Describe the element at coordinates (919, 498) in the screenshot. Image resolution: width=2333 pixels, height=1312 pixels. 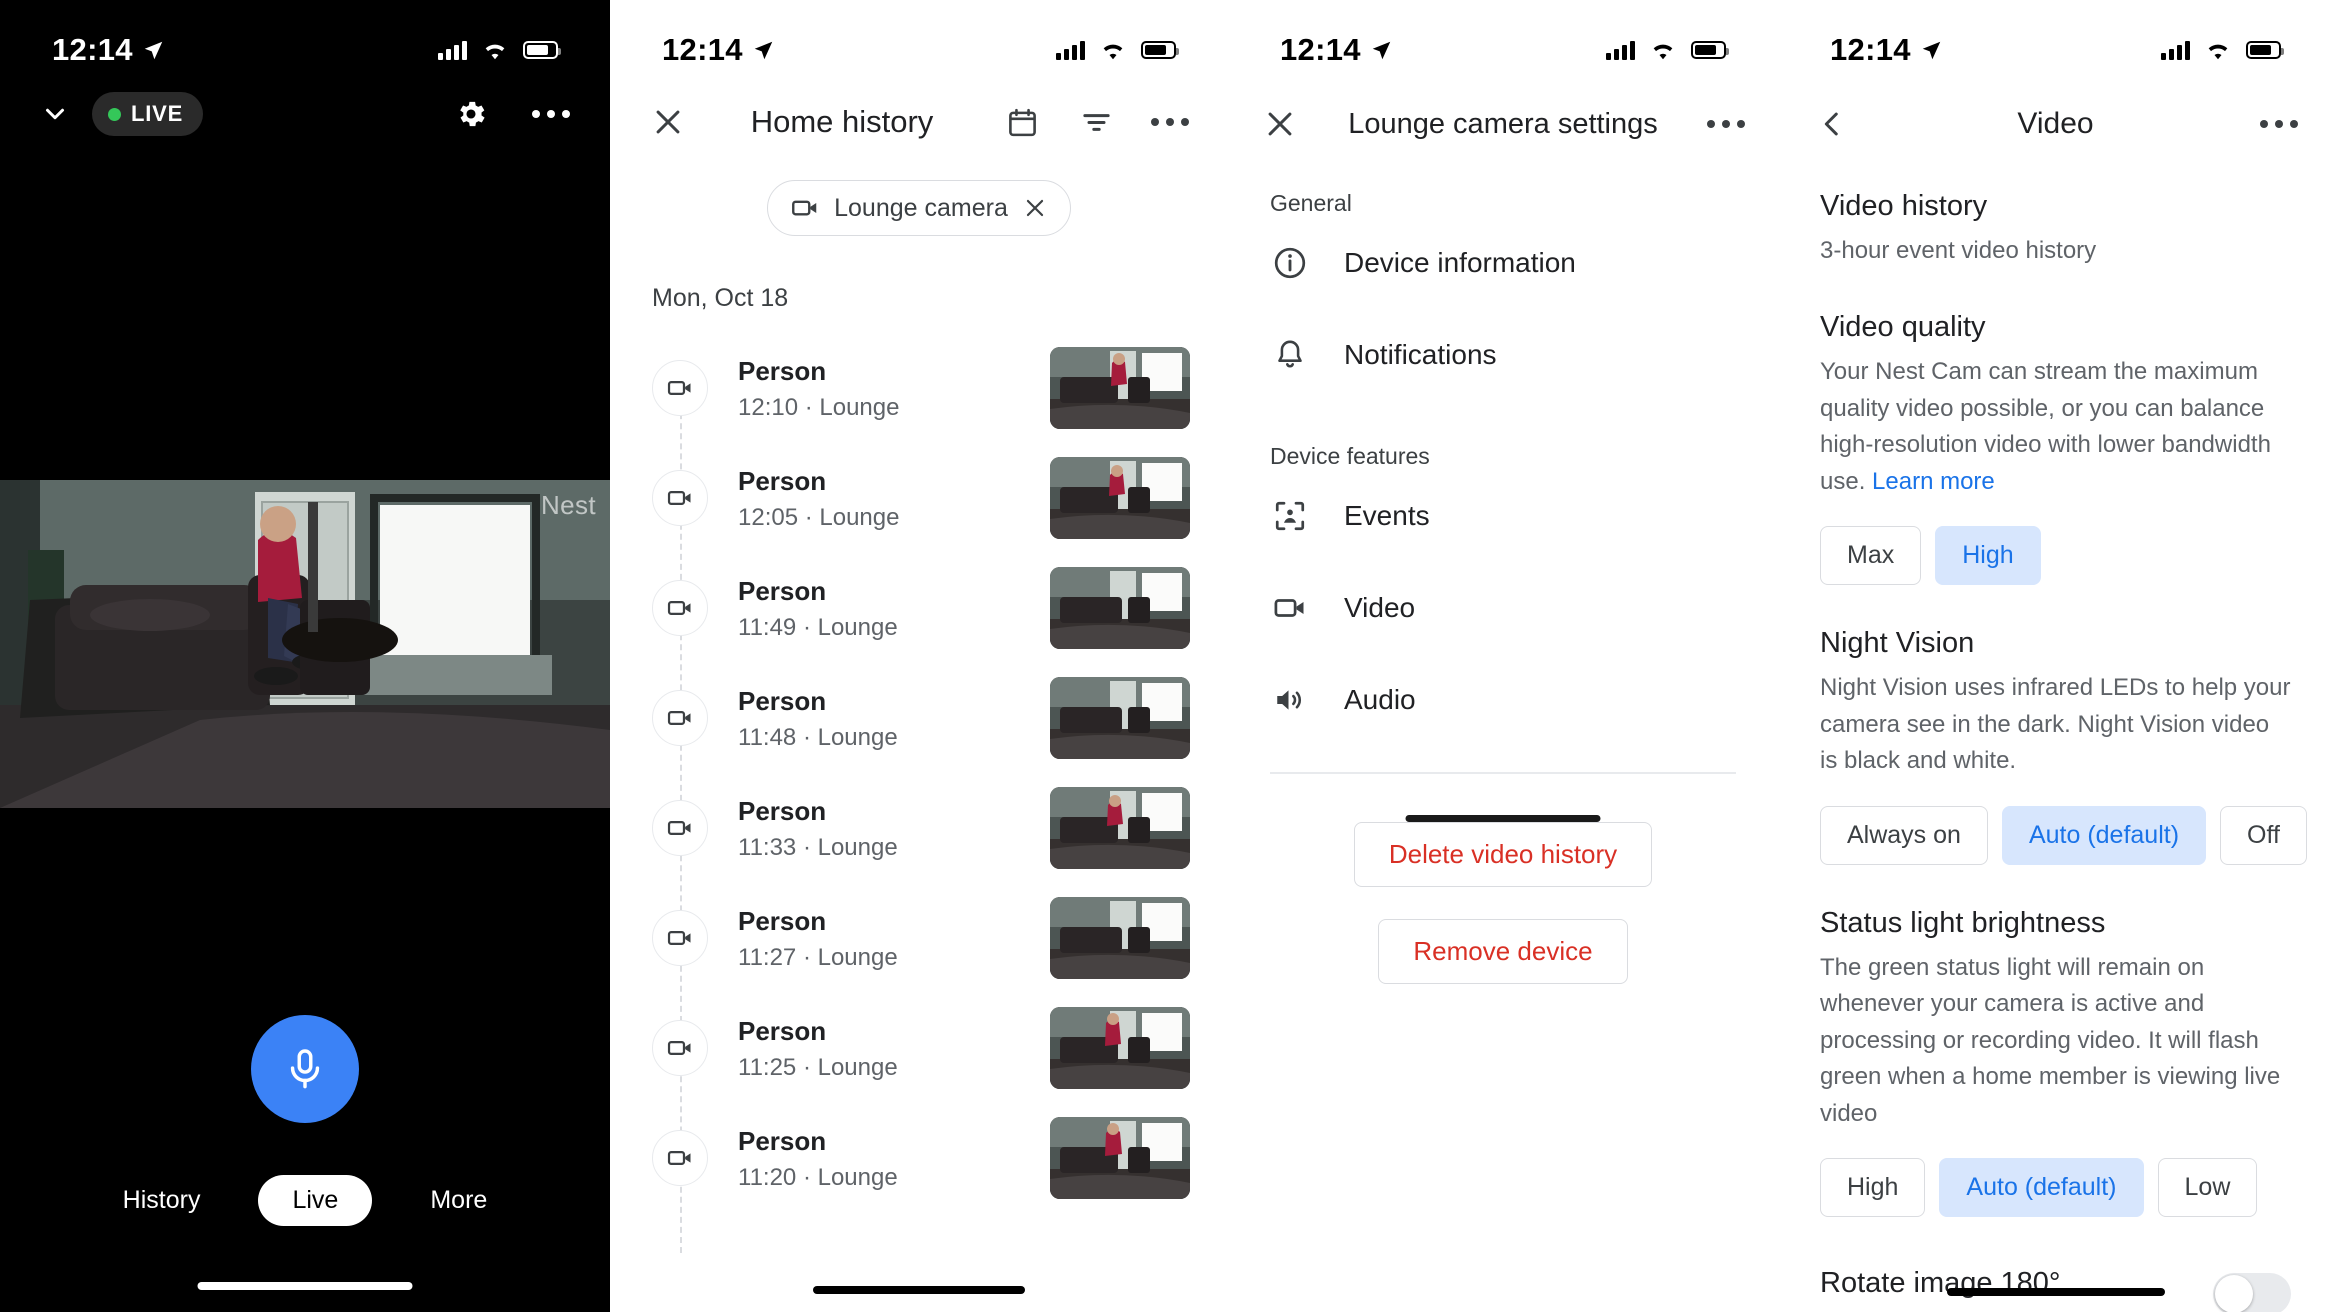
I see `history-event-row: Person 12:05 · Lounge` at that location.